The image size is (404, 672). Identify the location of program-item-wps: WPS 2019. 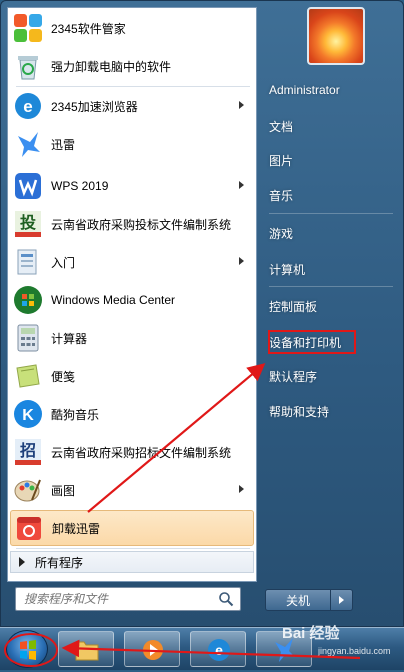
(132, 186).